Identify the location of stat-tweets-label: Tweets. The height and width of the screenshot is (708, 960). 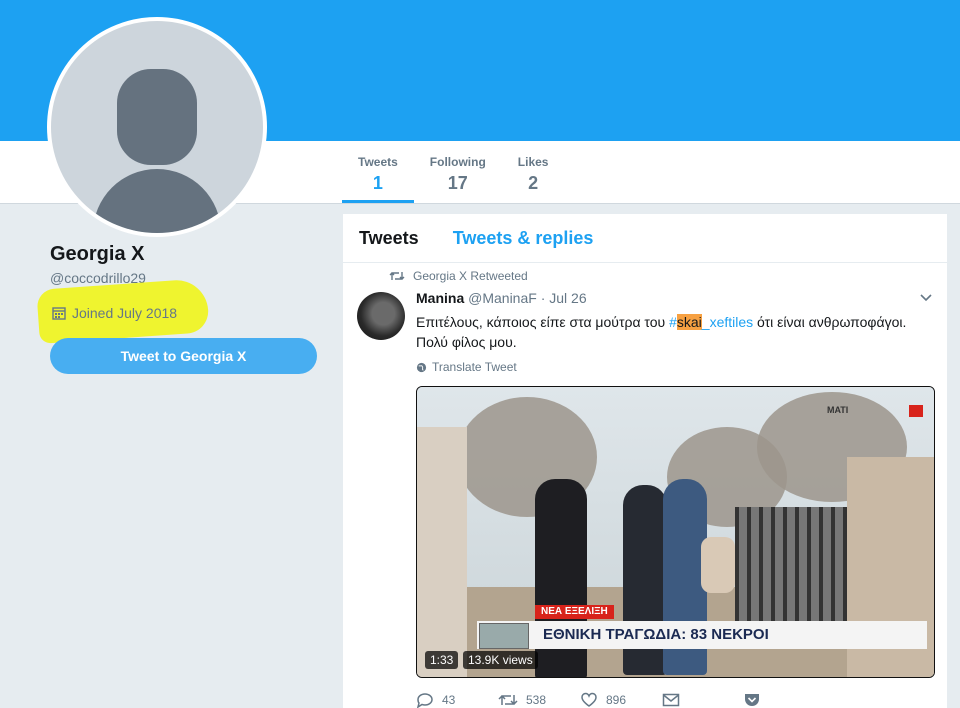
(378, 162).